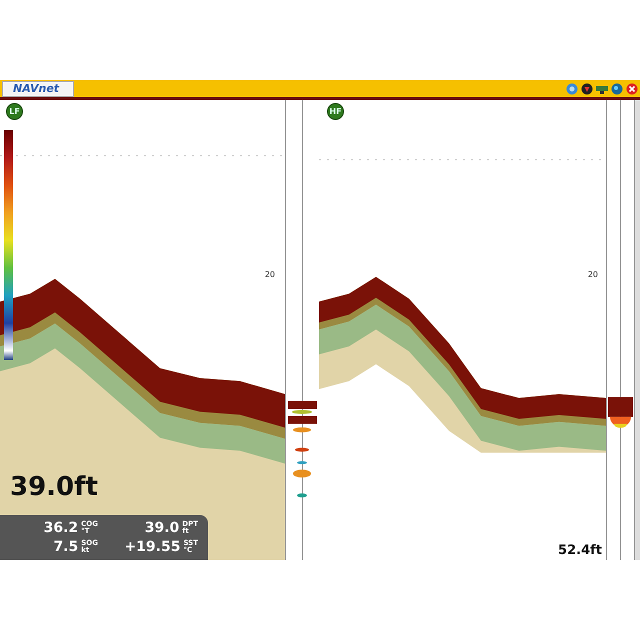 Image resolution: width=640 pixels, height=640 pixels. Describe the element at coordinates (632, 88) in the screenshot. I see `close-icon` at that location.